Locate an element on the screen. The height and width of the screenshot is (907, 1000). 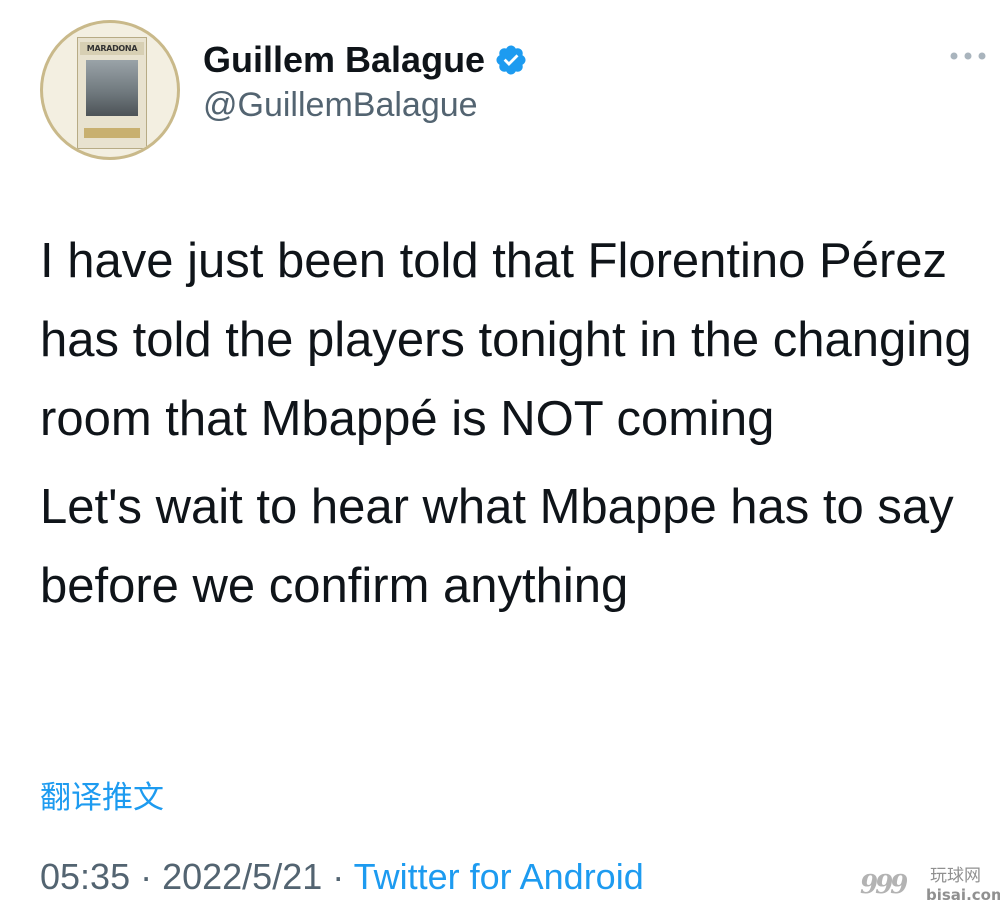
tweet-meta: 05:35 · 2022/5/21 · Twitter for Android is located at coordinates (342, 877).